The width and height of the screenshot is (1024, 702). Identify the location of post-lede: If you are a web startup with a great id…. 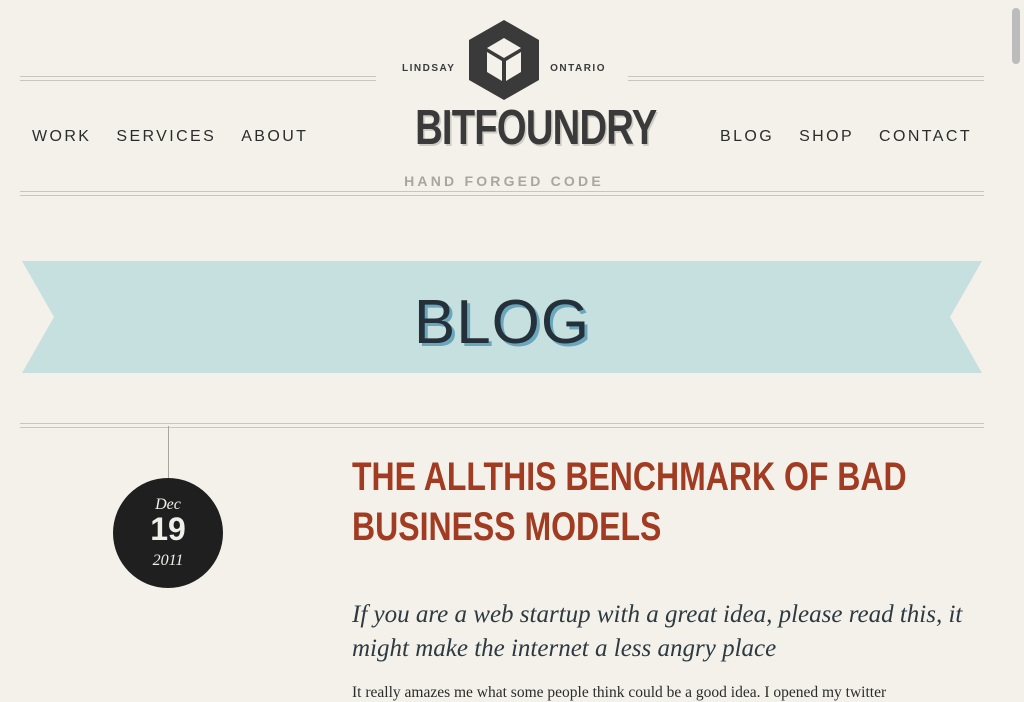
(657, 631).